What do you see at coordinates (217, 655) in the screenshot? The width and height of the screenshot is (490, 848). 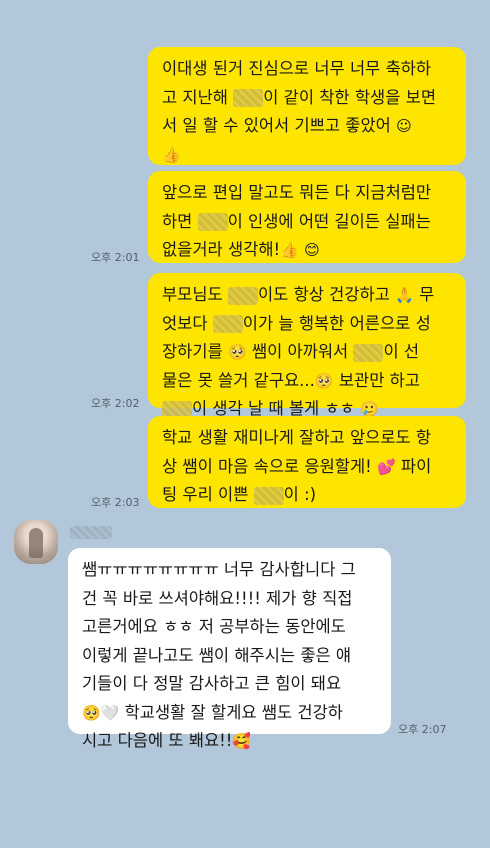 I see `message-text: 이렇게 끝나고도 쌤이 해주시는 좋은 얘` at bounding box center [217, 655].